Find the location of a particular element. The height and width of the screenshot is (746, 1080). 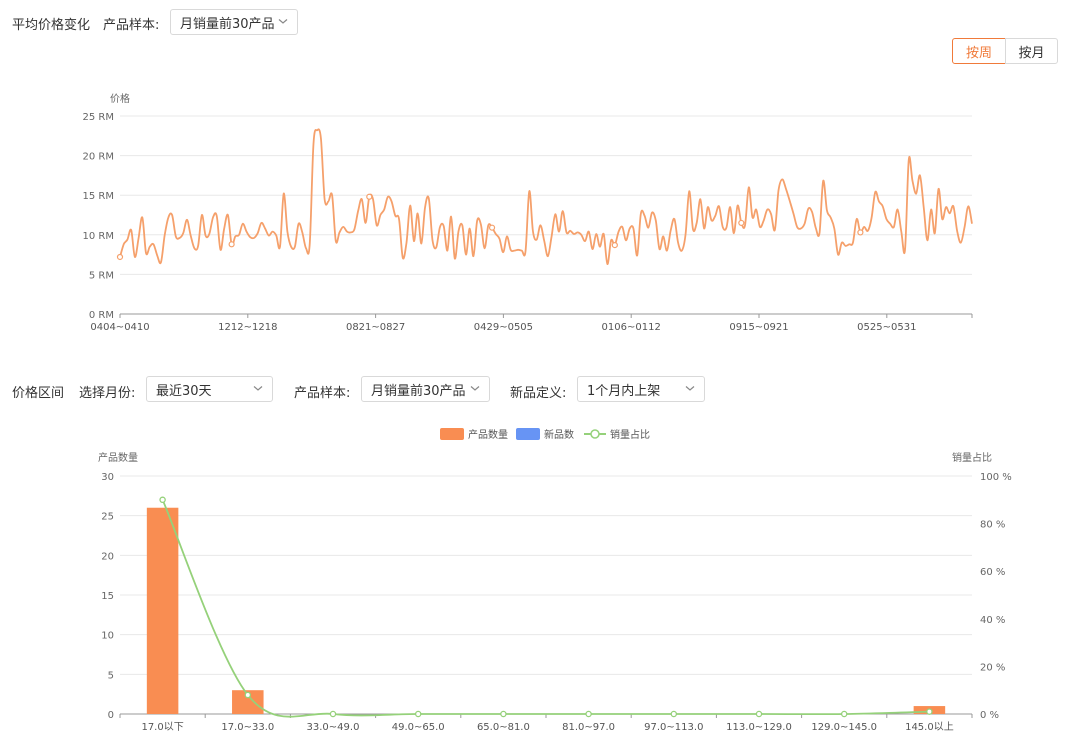

legend-label-sales-share: 销量占比 is located at coordinates (630, 434).